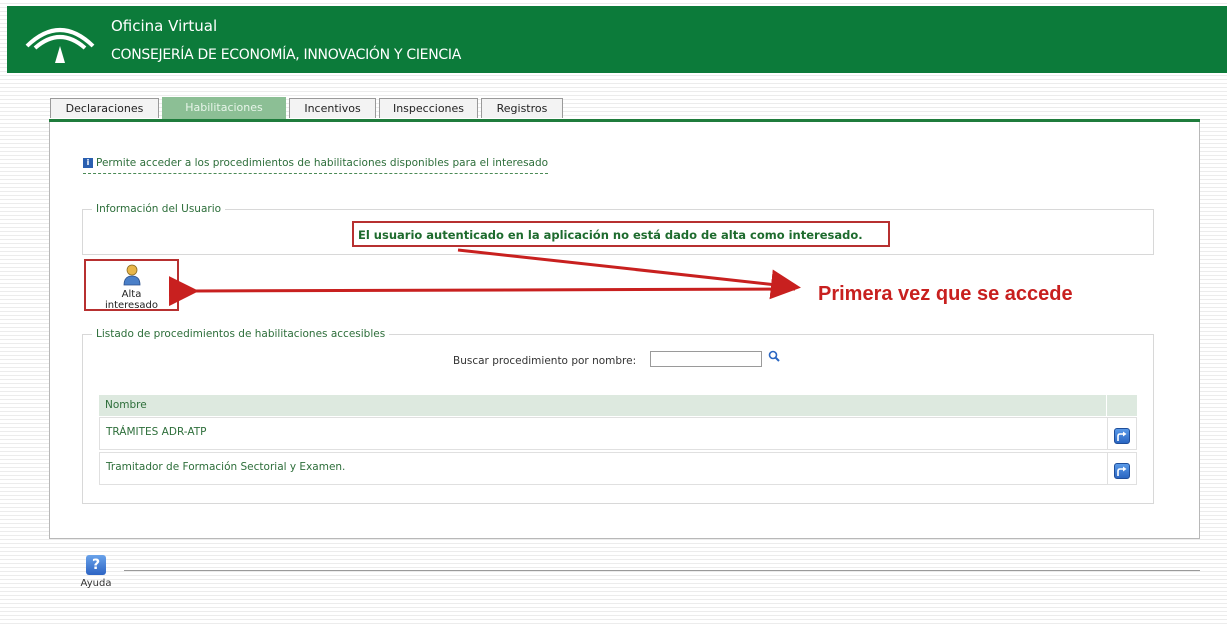 This screenshot has height=626, width=1227. What do you see at coordinates (706, 359) in the screenshot?
I see `search-input` at bounding box center [706, 359].